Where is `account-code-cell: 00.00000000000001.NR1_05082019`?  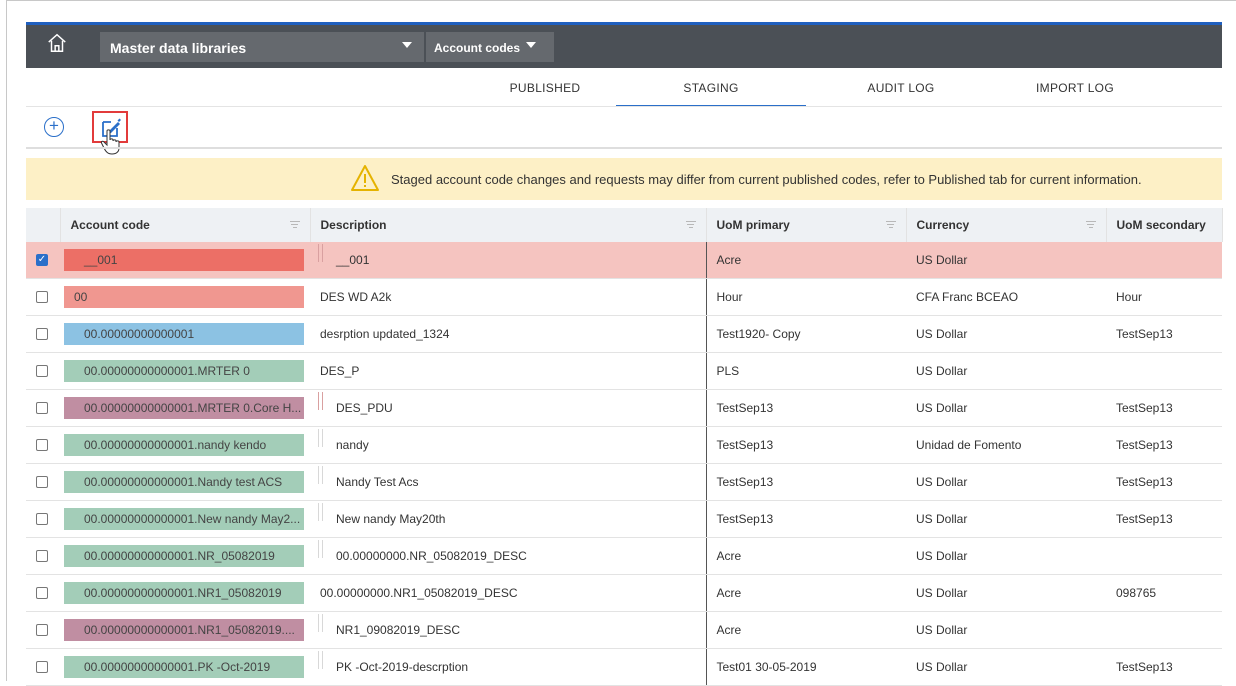 account-code-cell: 00.00000000000001.NR1_05082019 is located at coordinates (184, 593).